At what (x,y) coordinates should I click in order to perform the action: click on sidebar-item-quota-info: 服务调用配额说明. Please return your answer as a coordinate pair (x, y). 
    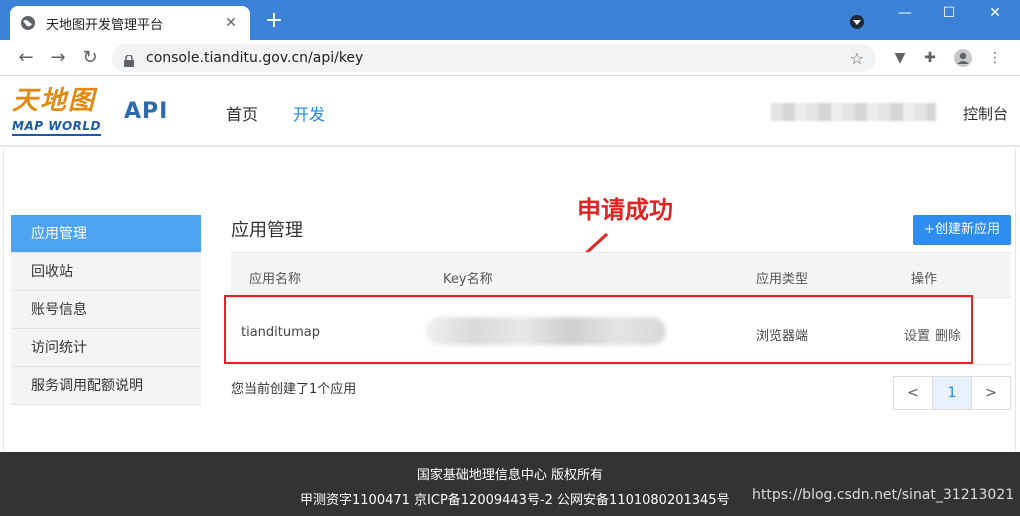
    Looking at the image, I should click on (106, 386).